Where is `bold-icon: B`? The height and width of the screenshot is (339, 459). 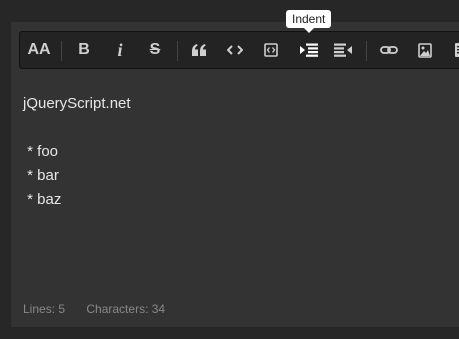 bold-icon: B is located at coordinates (84, 49).